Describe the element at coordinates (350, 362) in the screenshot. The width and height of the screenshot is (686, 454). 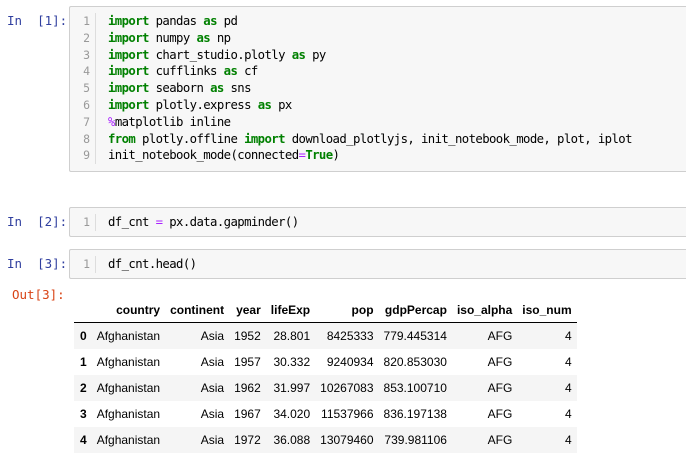
I see `table-cell-pop: 9240934` at that location.